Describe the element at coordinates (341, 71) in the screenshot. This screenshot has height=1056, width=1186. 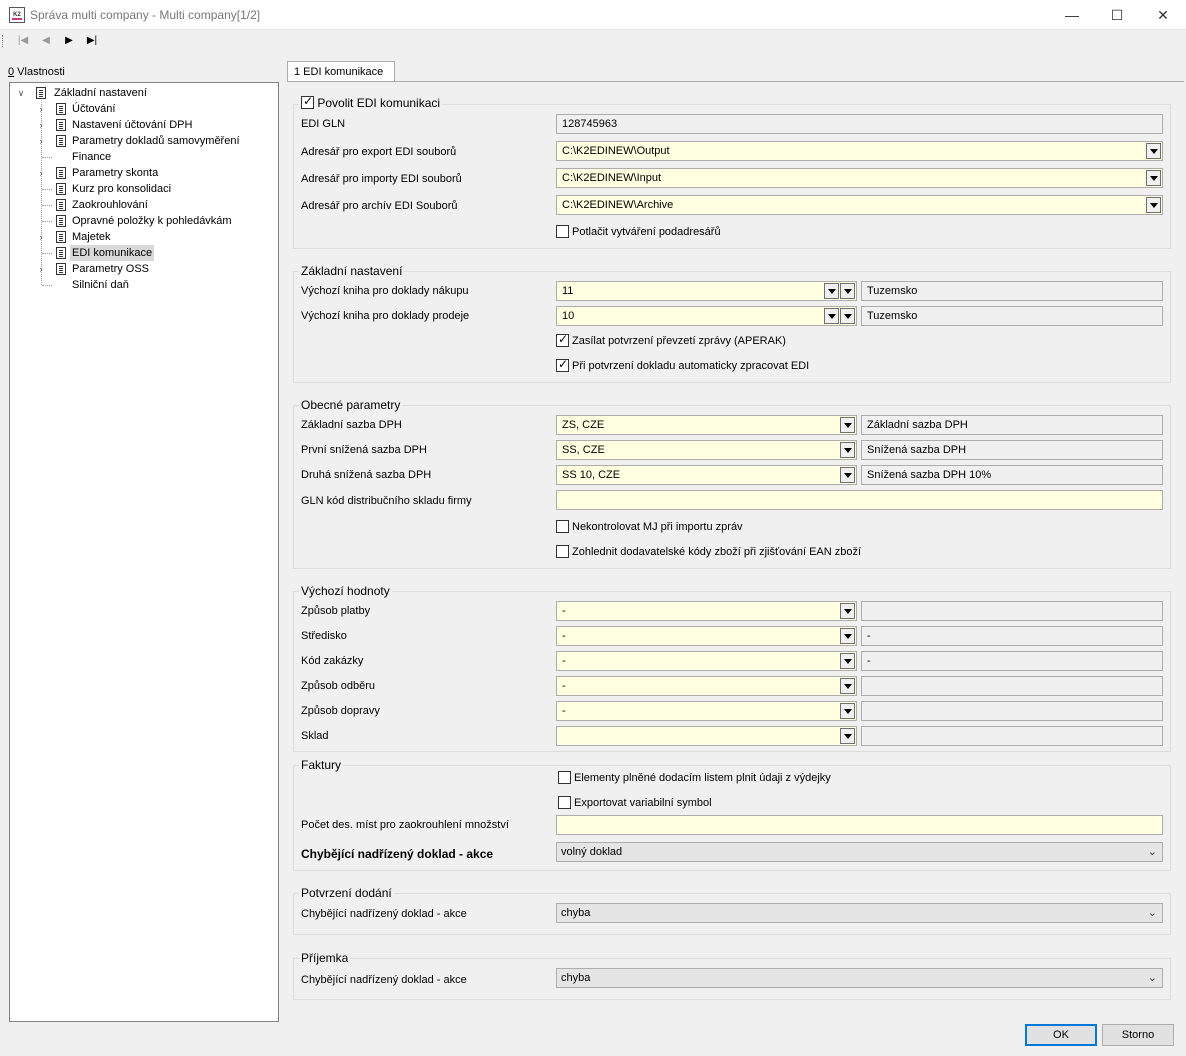
I see `tab-edi-komunikace: 1 EDI komunikace` at that location.